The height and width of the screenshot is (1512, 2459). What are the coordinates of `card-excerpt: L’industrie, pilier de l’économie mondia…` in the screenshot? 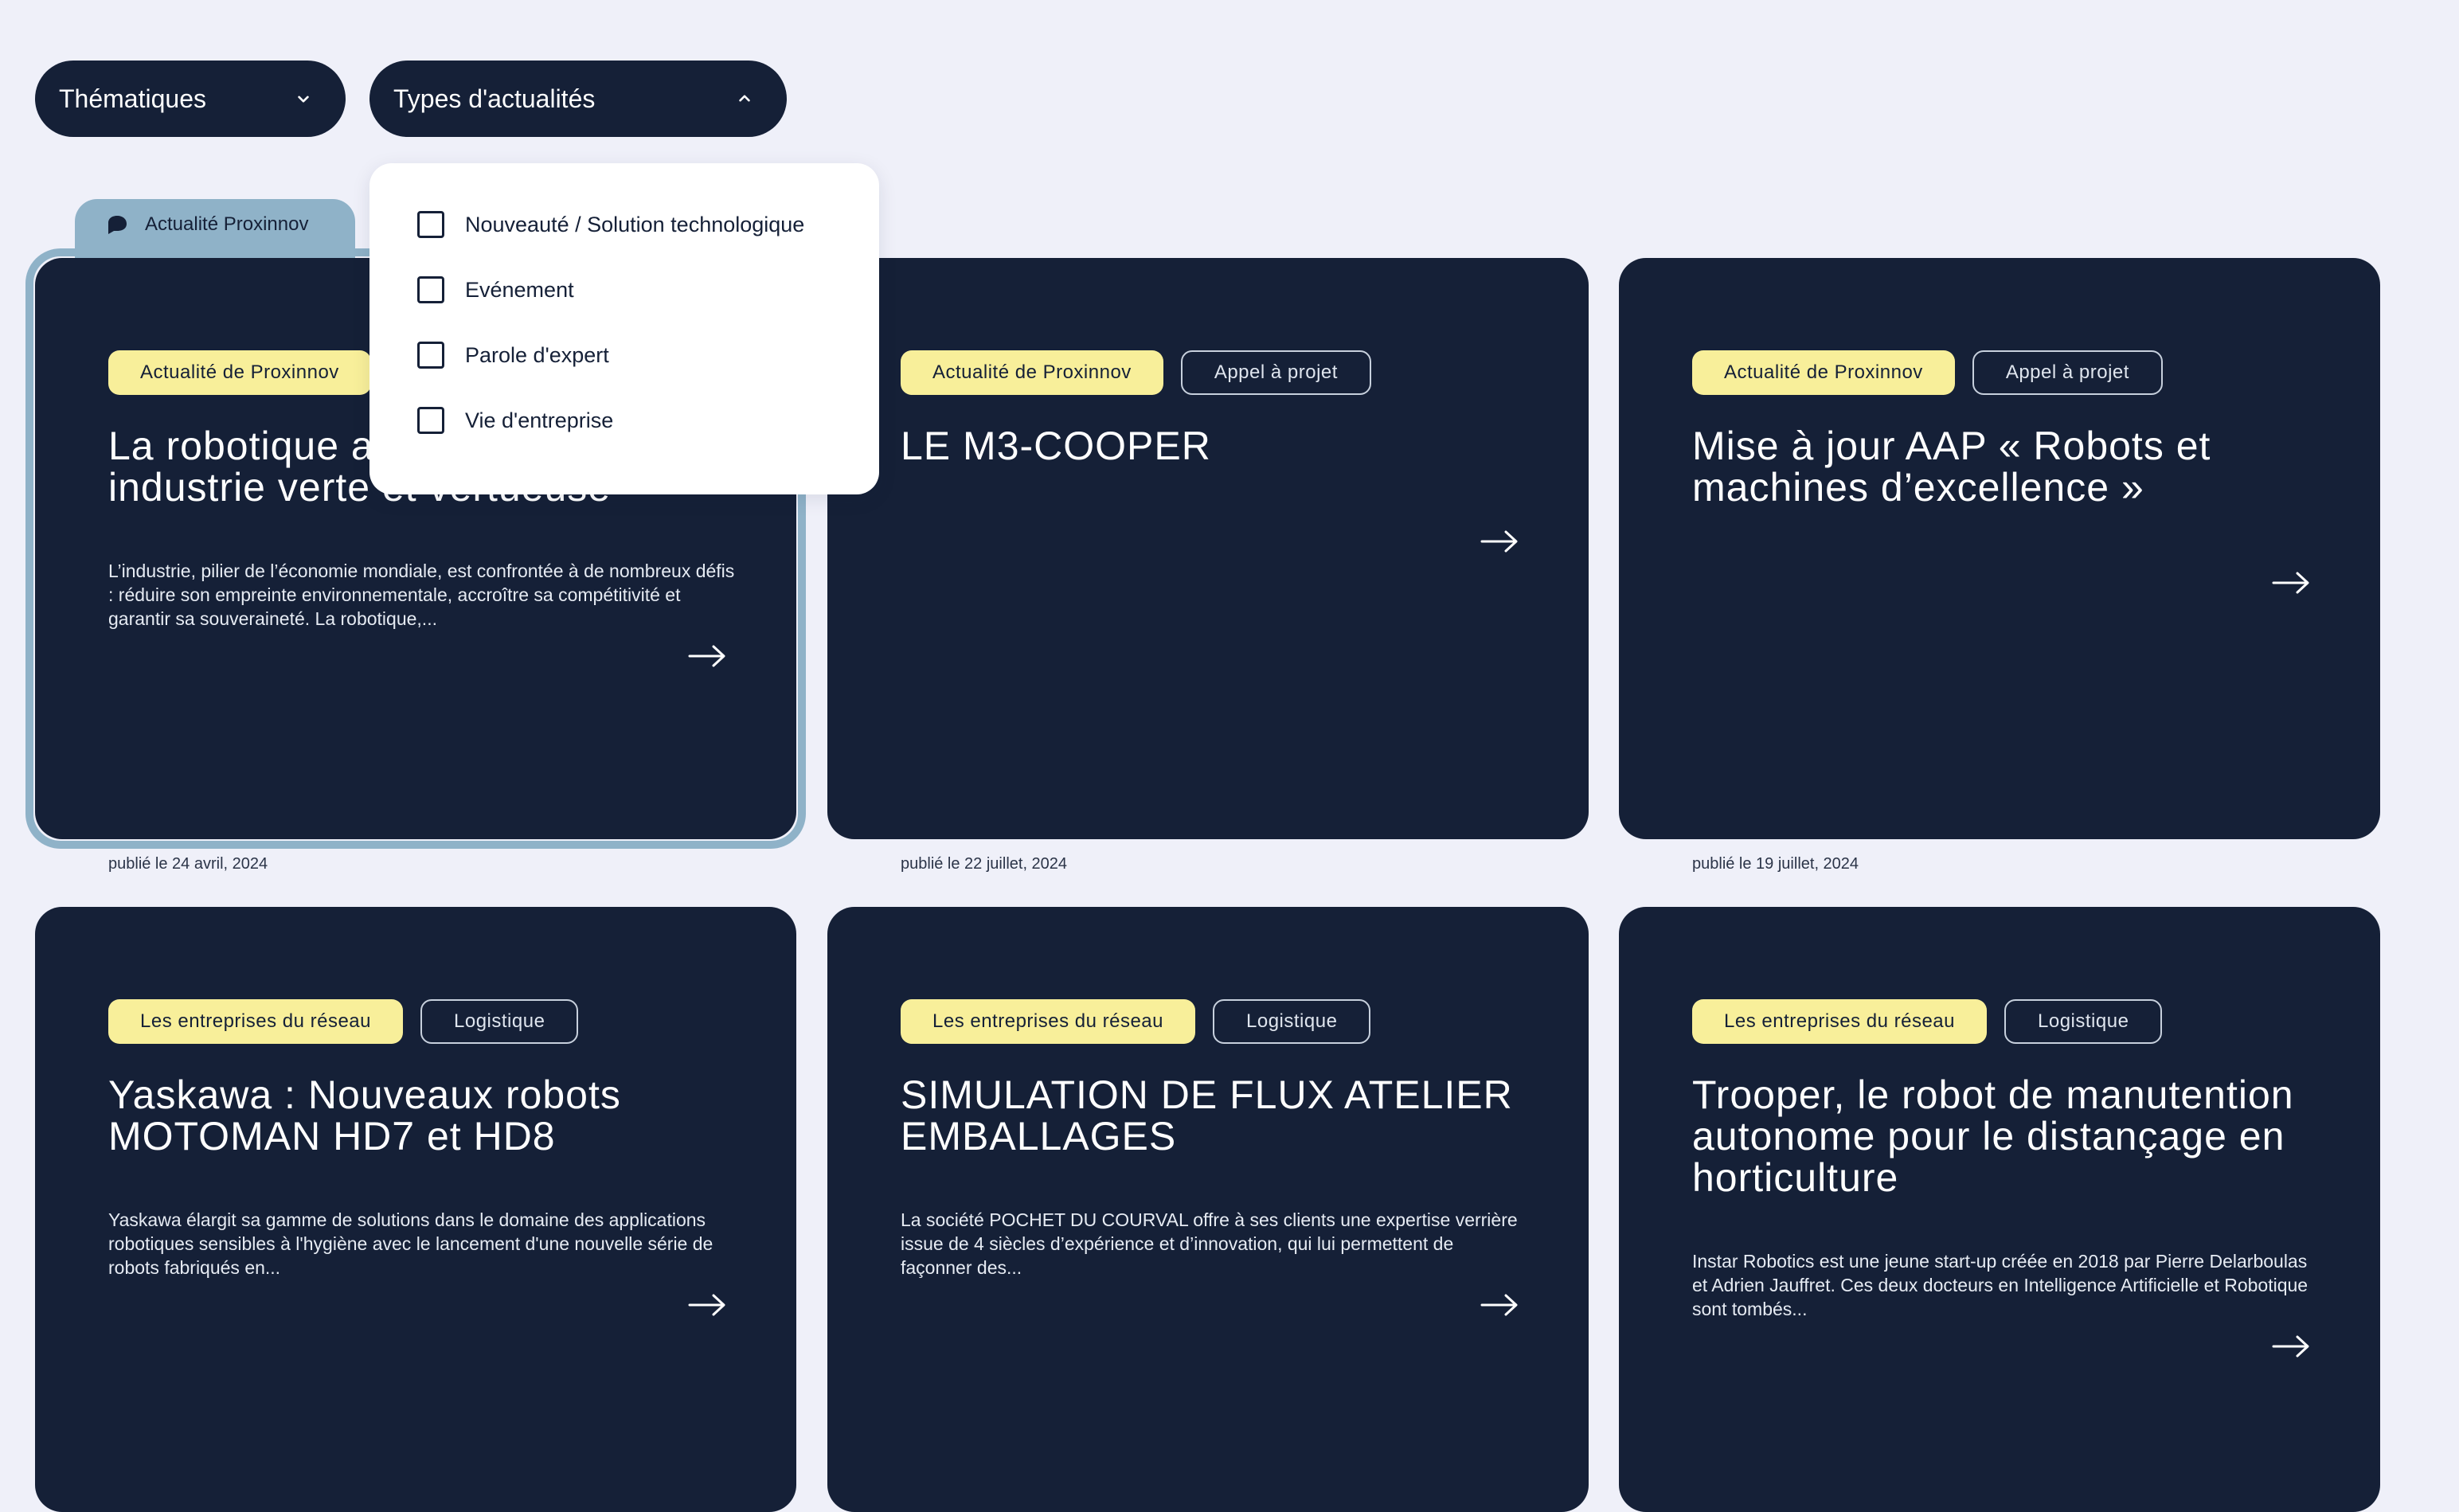 It's located at (422, 595).